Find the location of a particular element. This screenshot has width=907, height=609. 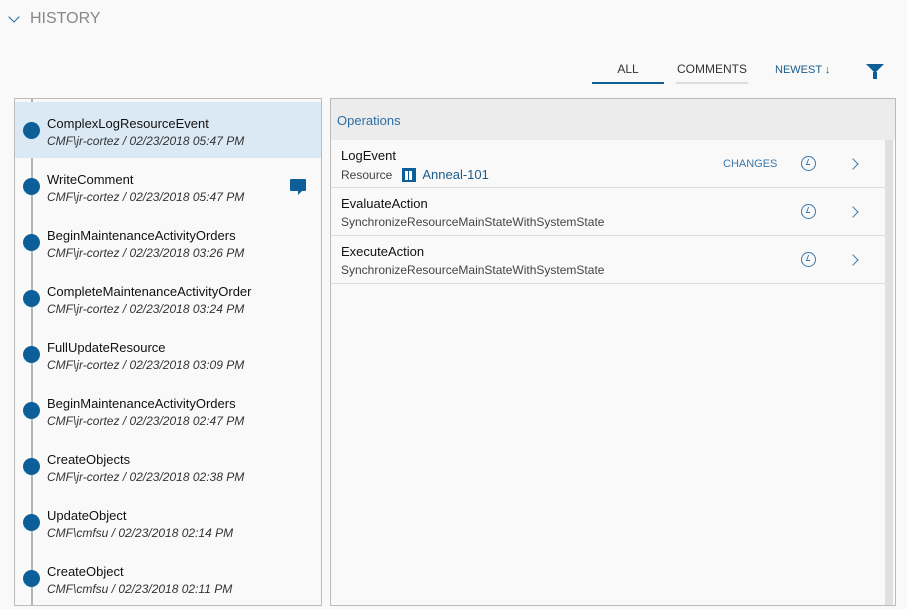

item-meta: CMF\jr-cortez / 02/23/2018 03:26 PM is located at coordinates (146, 253).